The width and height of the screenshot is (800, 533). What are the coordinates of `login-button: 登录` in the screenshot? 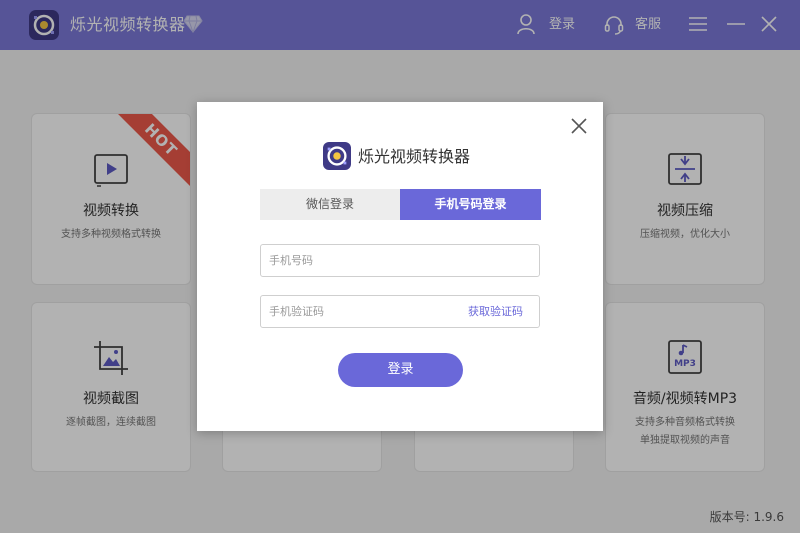 It's located at (400, 370).